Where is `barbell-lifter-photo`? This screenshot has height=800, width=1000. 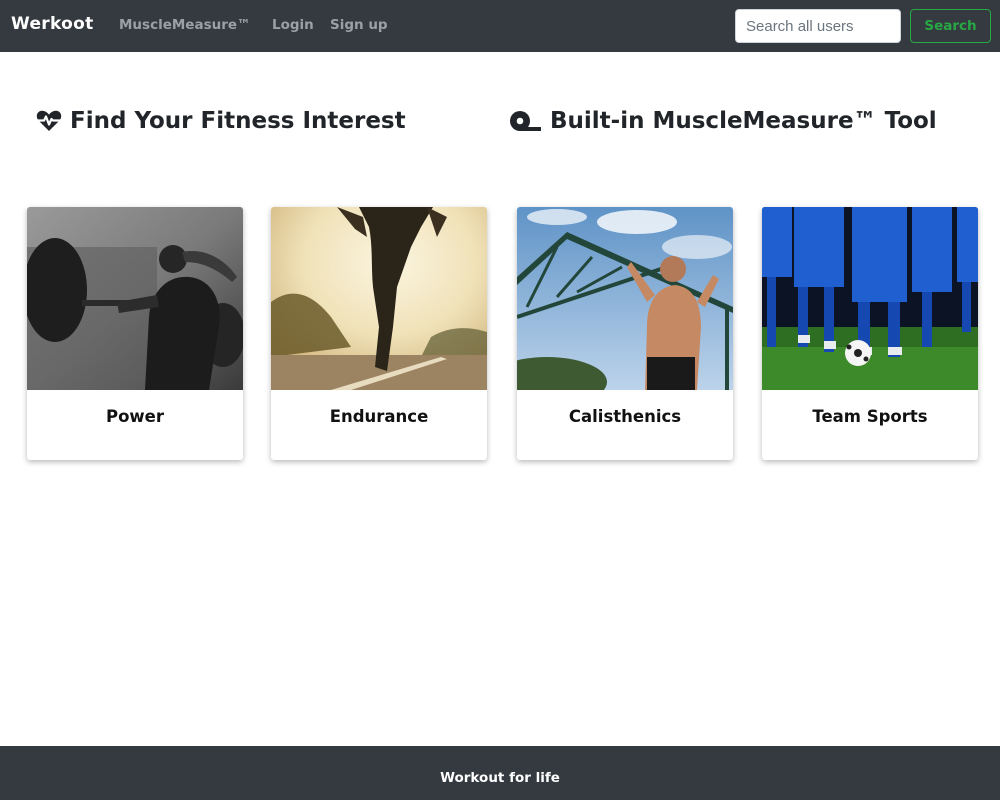 barbell-lifter-photo is located at coordinates (135, 298).